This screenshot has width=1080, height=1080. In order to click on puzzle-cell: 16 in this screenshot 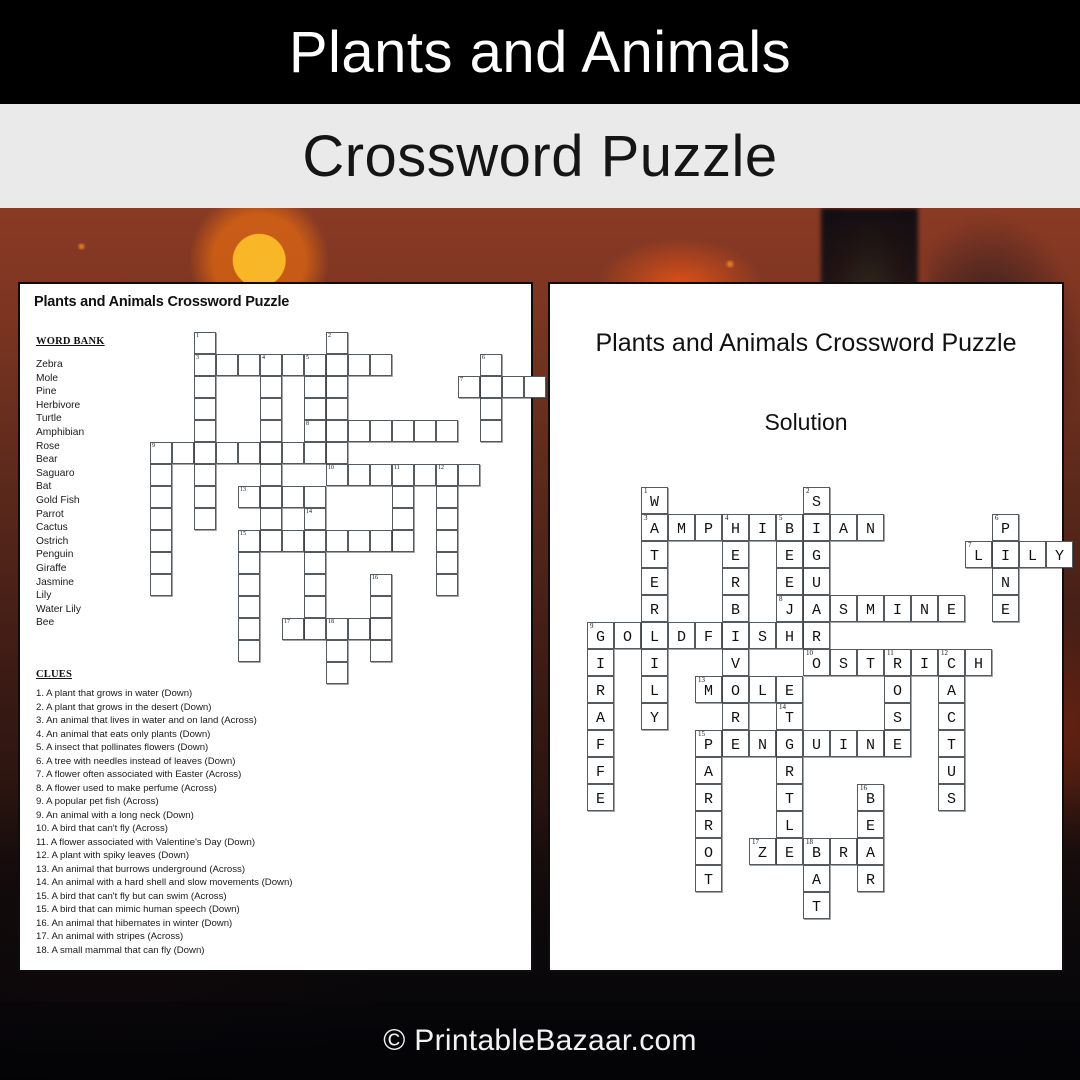, I will do `click(381, 585)`.